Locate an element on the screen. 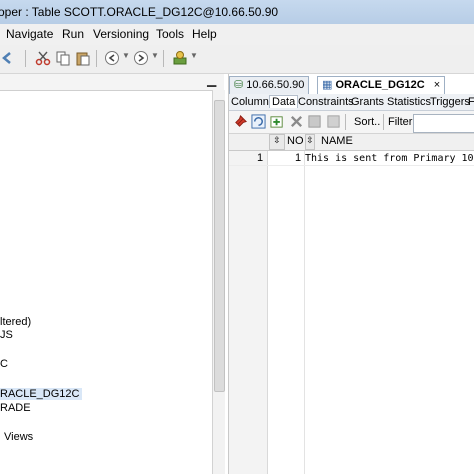 The height and width of the screenshot is (474, 474). database-icon: ⛁ is located at coordinates (239, 85).